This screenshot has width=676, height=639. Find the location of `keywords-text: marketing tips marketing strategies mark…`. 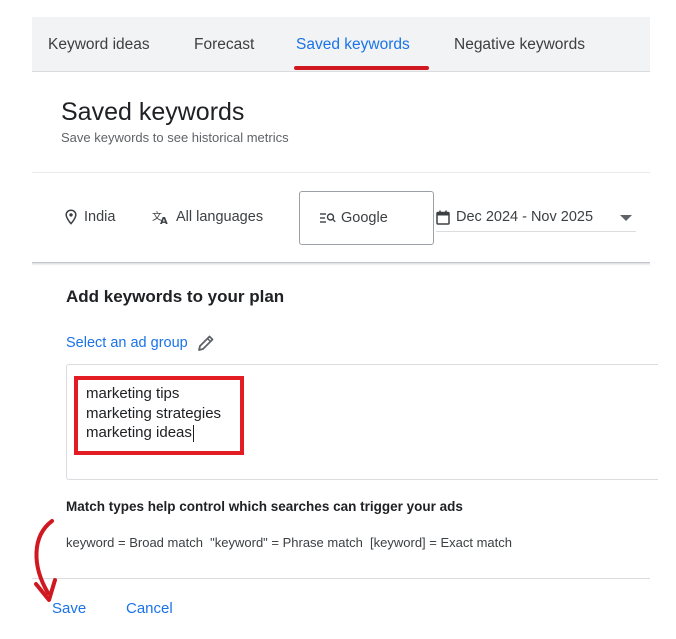

keywords-text: marketing tips marketing strategies mark… is located at coordinates (153, 413).